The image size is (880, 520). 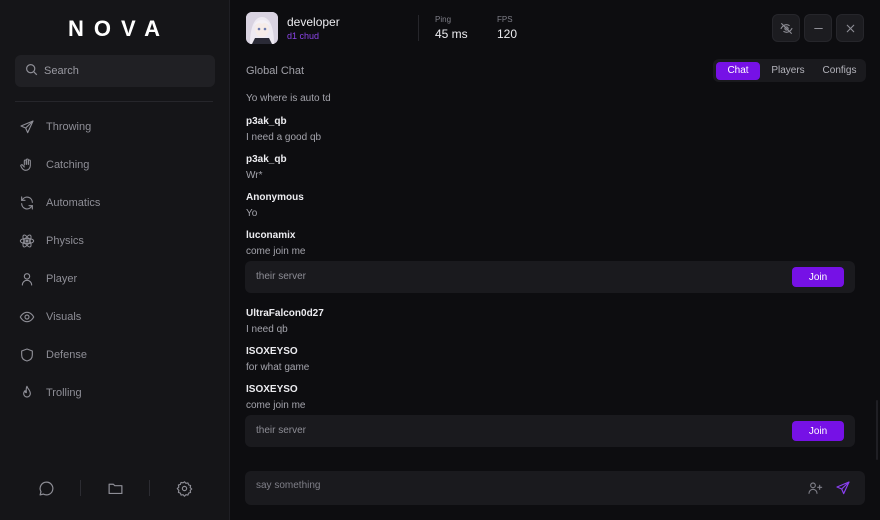 I want to click on fps-stat: FPS 120, so click(x=507, y=28).